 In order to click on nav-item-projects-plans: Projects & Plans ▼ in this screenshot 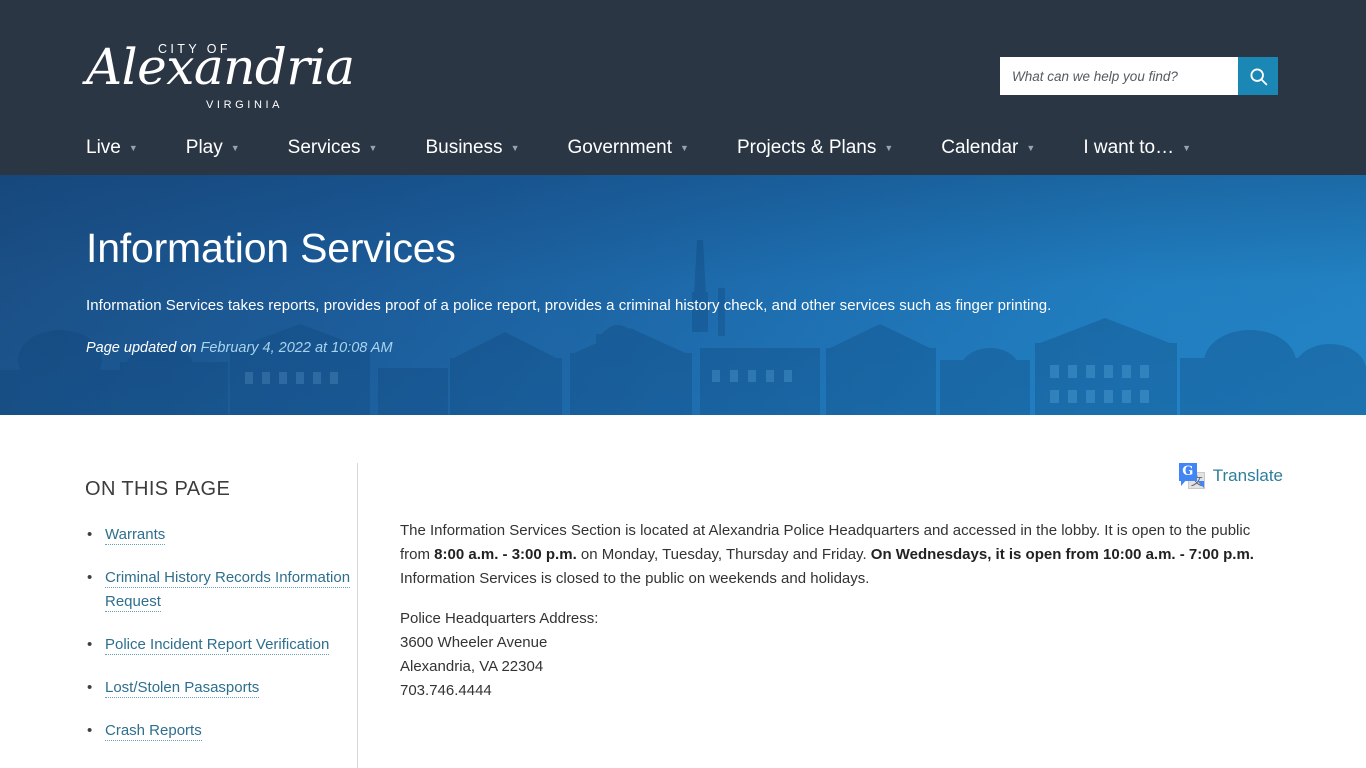, I will do `click(815, 148)`.